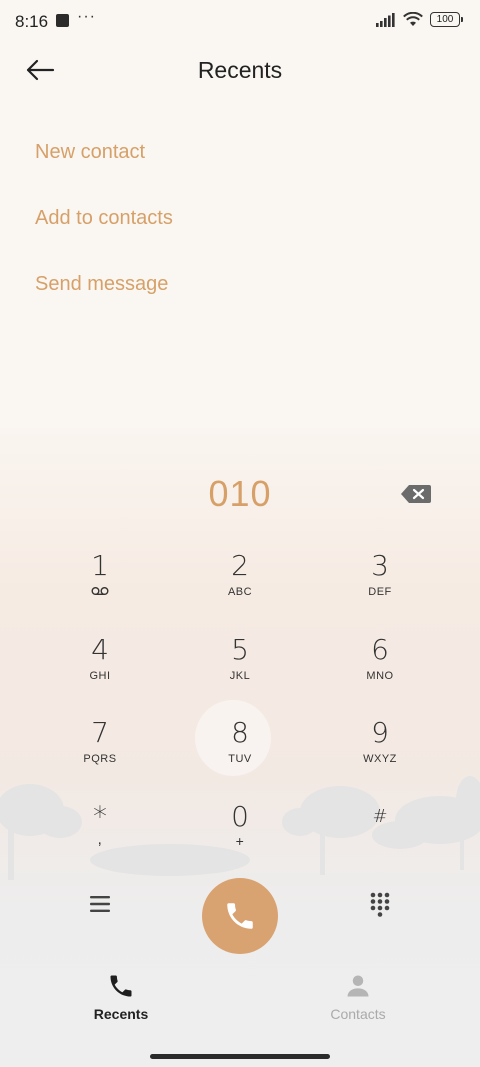 This screenshot has height=1067, width=480. I want to click on new-contact-option: New contact, so click(90, 152).